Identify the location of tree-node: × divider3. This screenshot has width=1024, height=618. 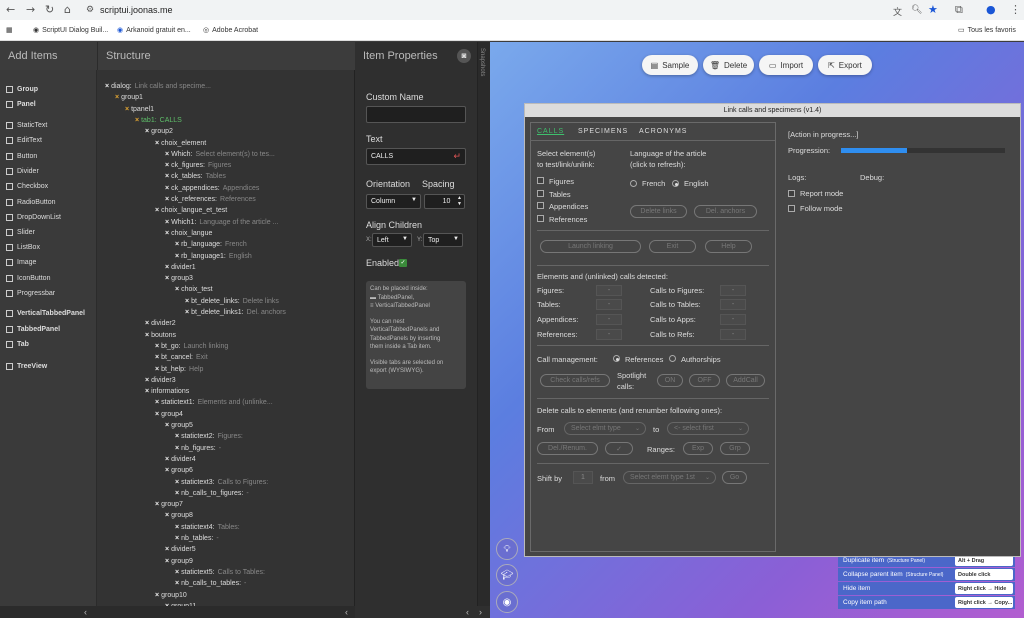
(162, 380).